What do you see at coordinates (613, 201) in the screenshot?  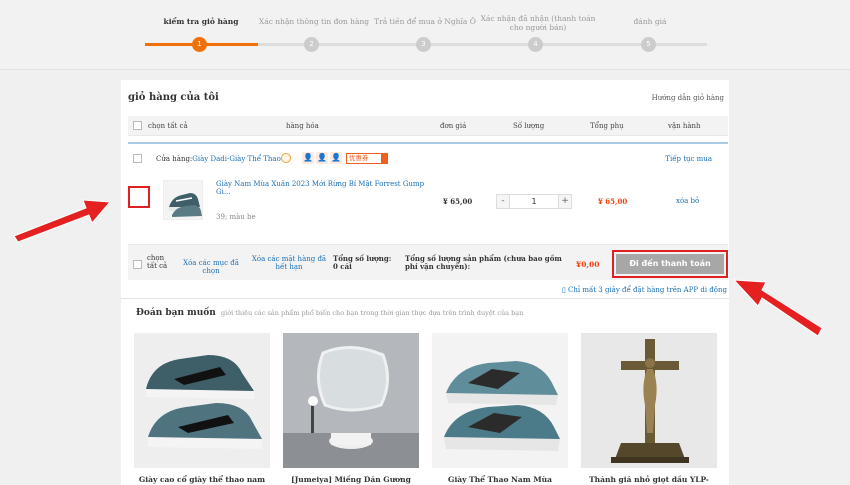 I see `product-subtotal: ¥ 65,00` at bounding box center [613, 201].